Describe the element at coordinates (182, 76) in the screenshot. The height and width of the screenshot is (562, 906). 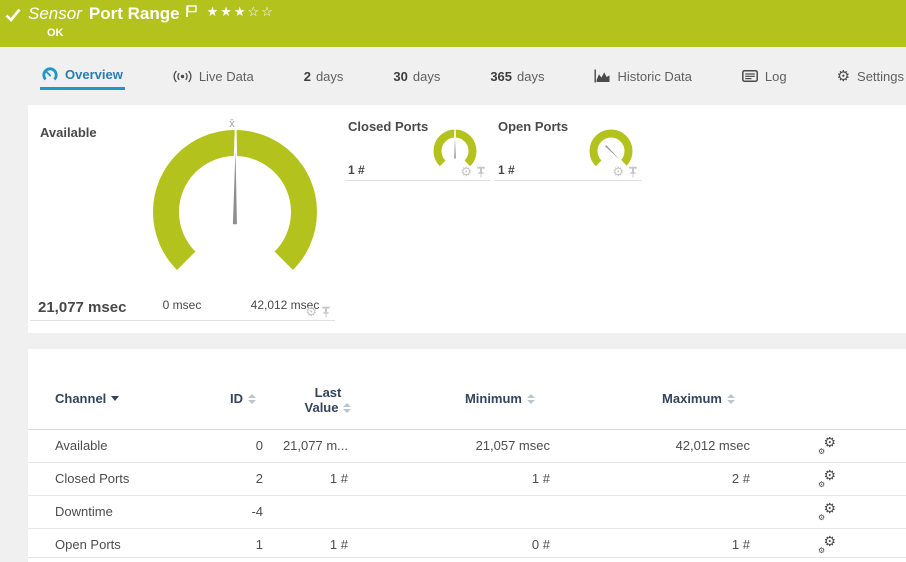
I see `live-icon` at that location.